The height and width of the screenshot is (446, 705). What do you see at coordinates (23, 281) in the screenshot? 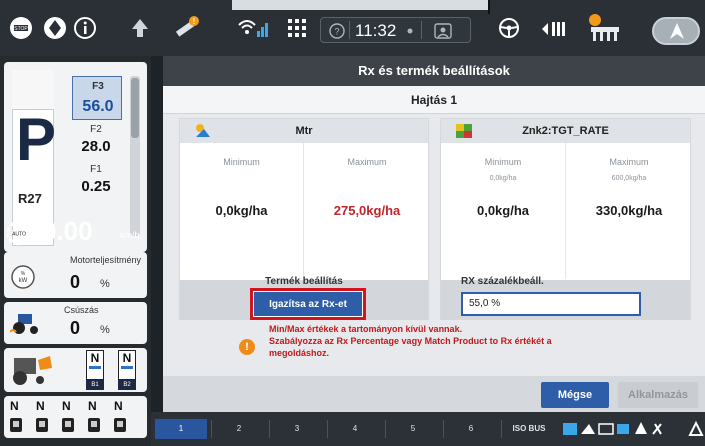
I see `svg-text: kW` at bounding box center [23, 281].